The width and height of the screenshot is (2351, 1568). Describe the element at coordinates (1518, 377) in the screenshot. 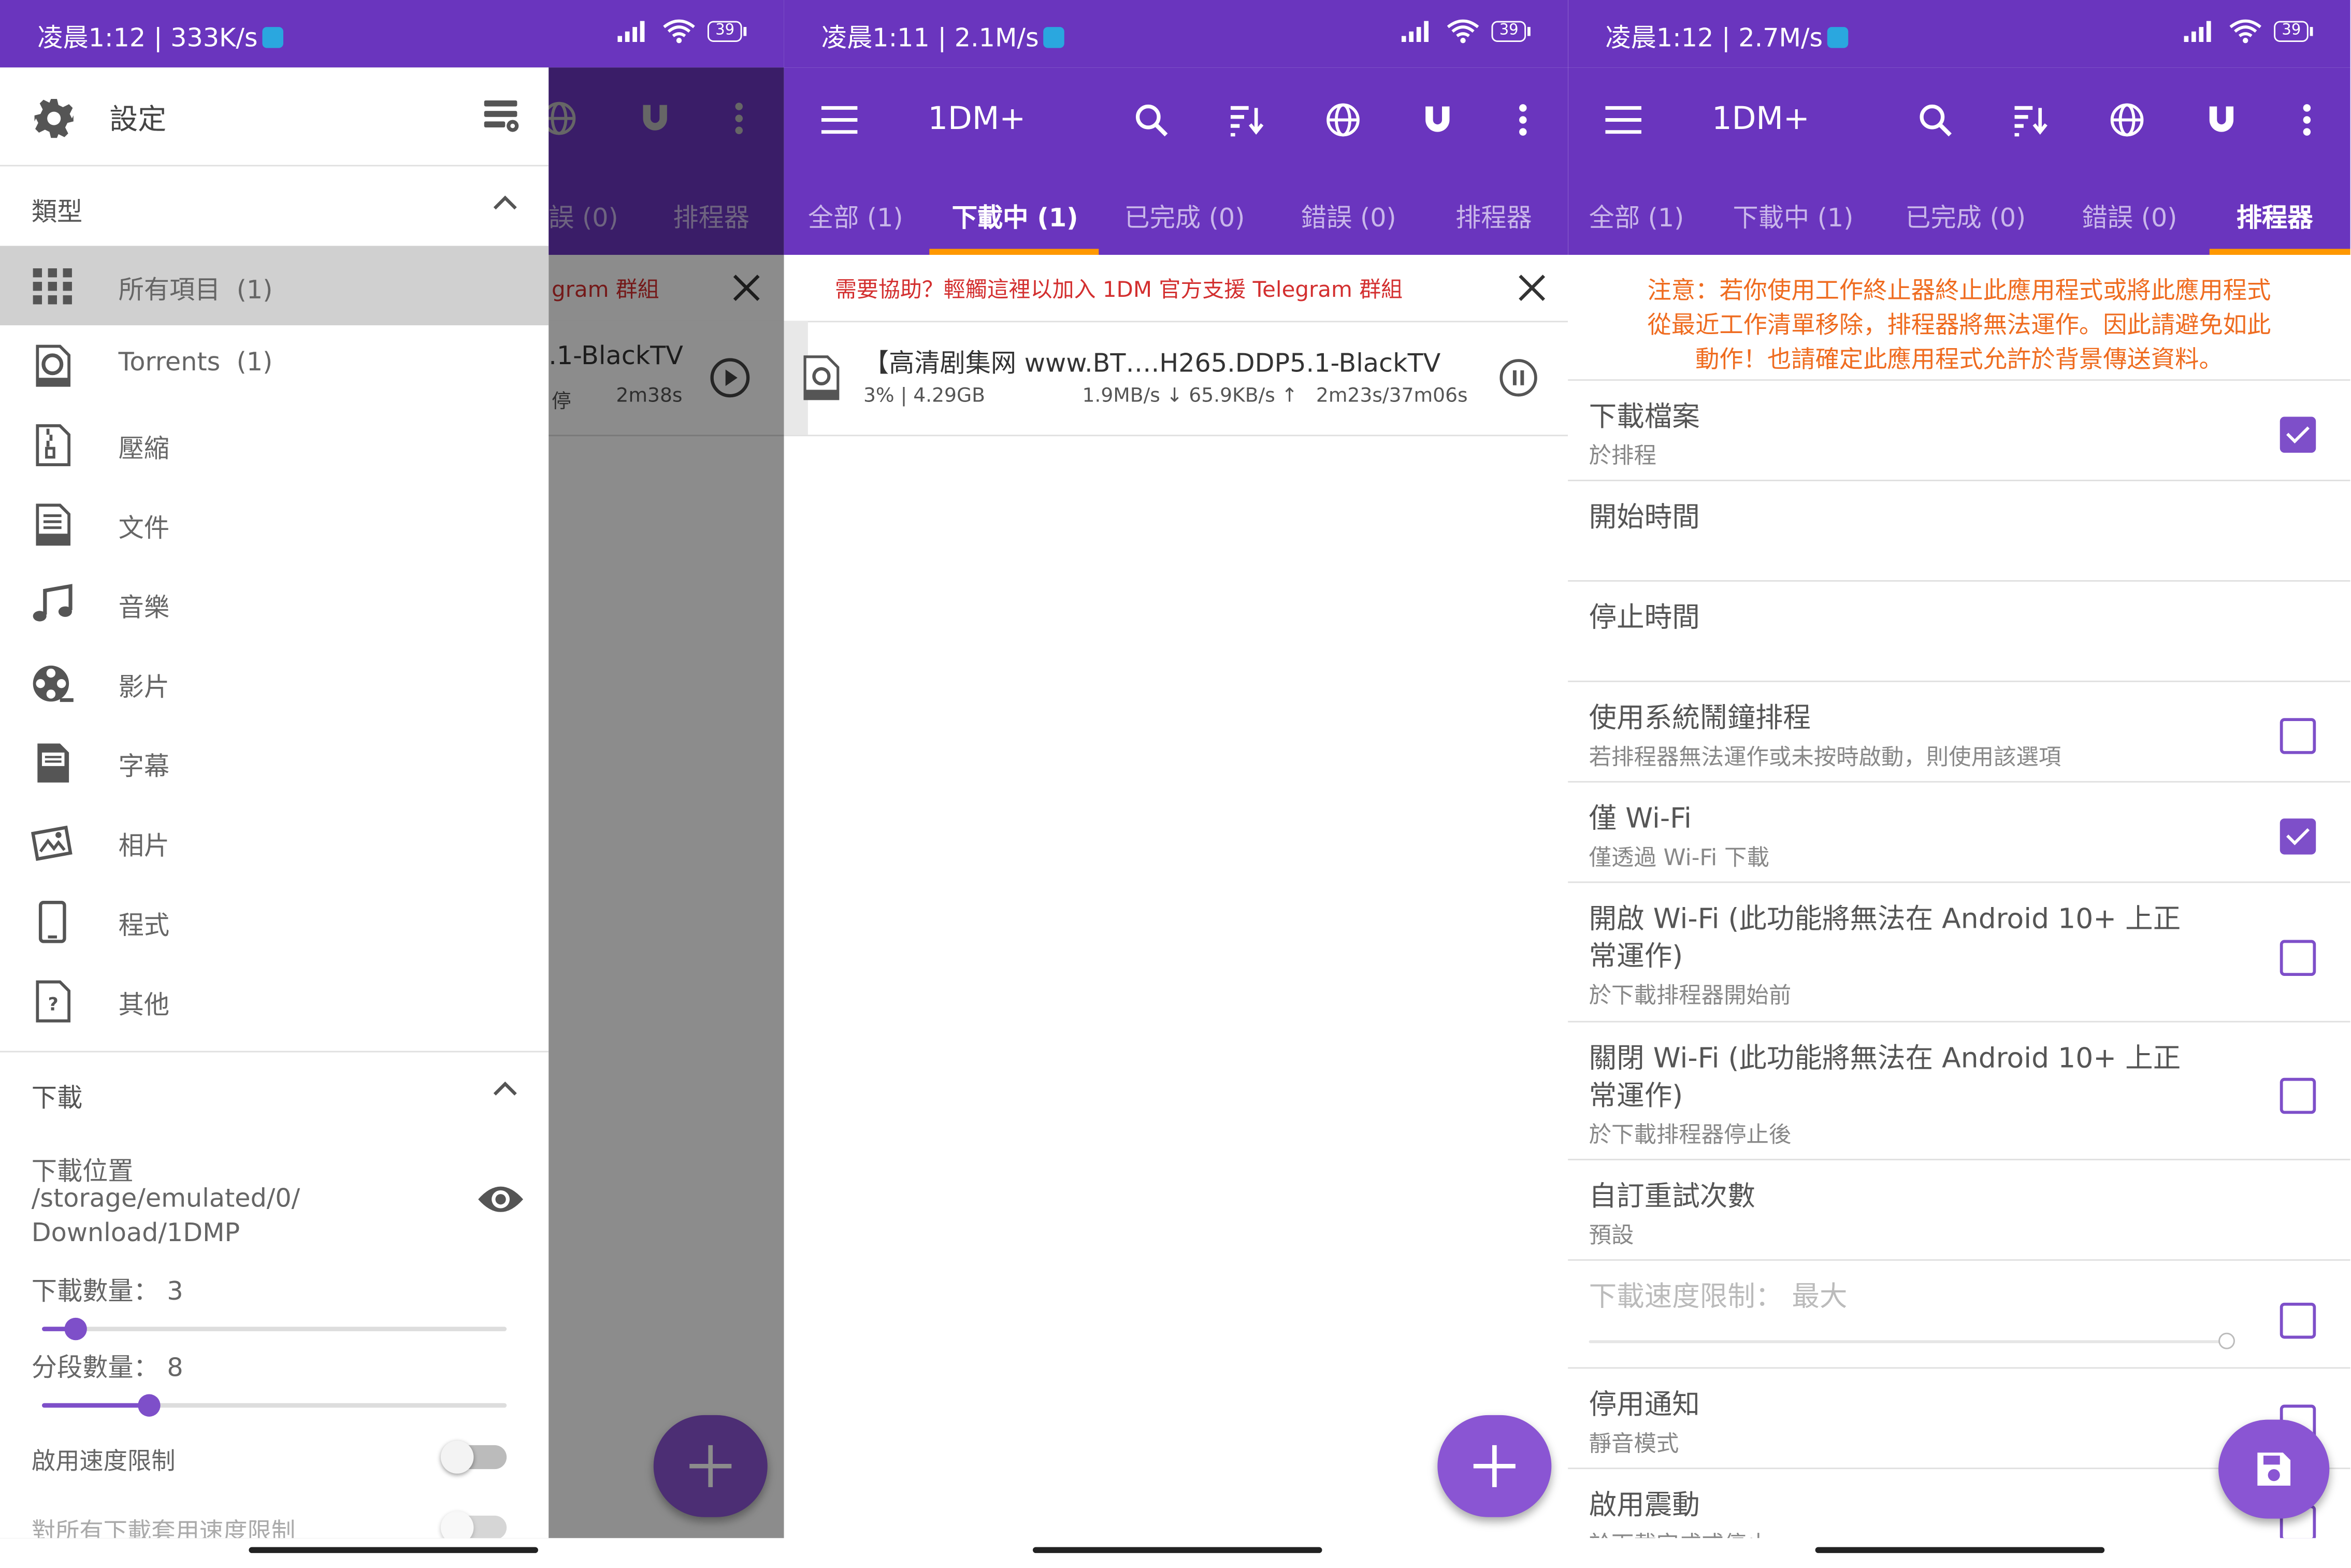

I see `pause-icon` at that location.